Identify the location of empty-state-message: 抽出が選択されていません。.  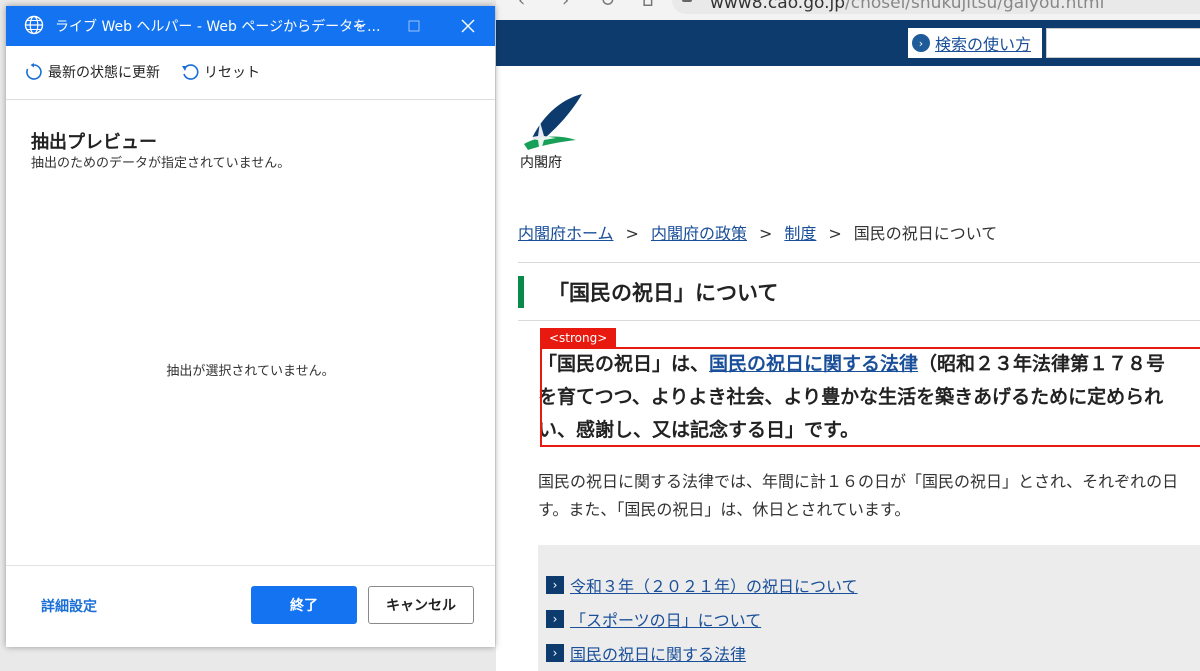
(250, 371).